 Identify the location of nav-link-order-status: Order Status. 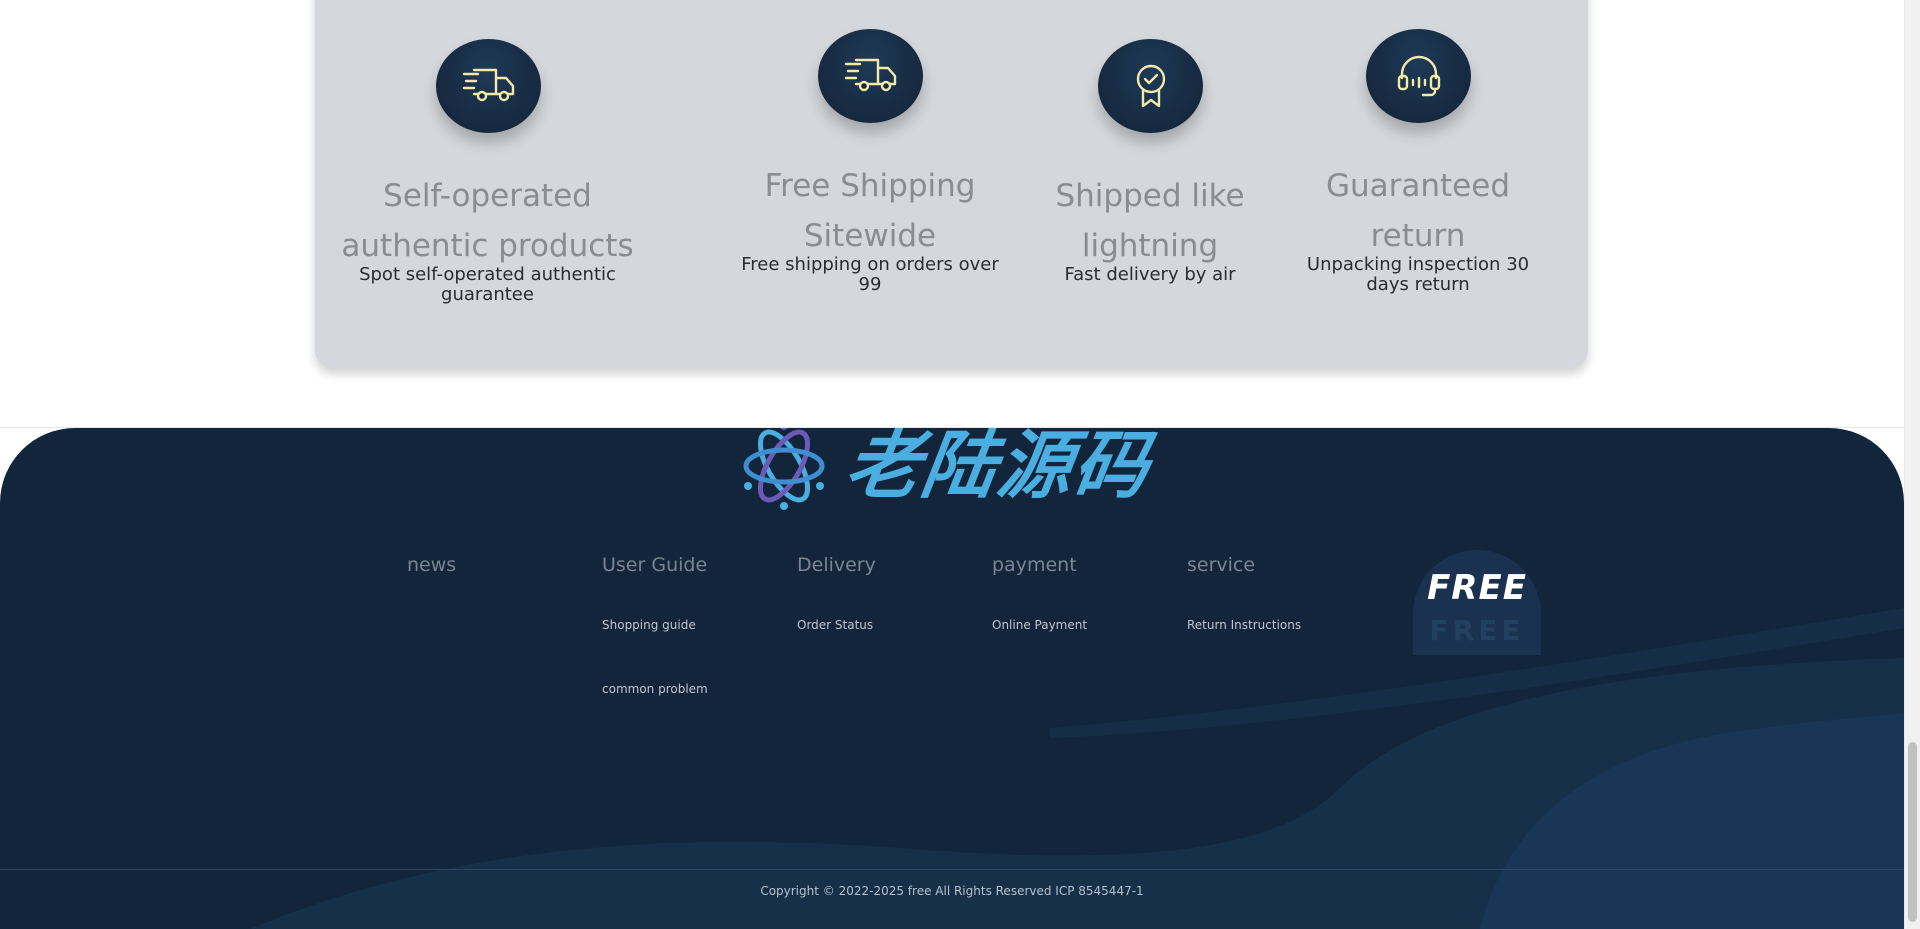
(835, 625).